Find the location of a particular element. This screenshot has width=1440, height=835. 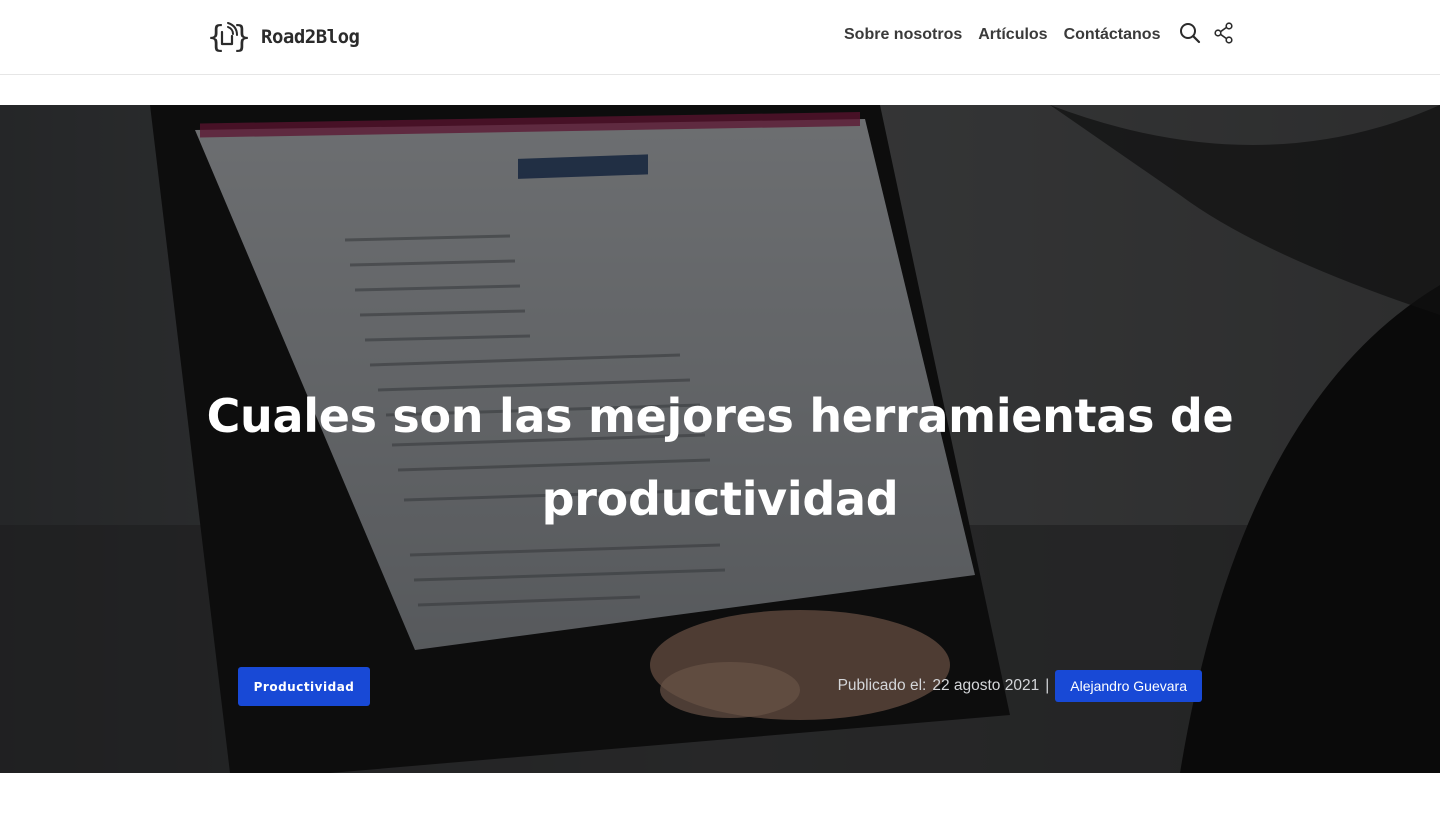

nav-link-articulos: Artículos is located at coordinates (1012, 35).